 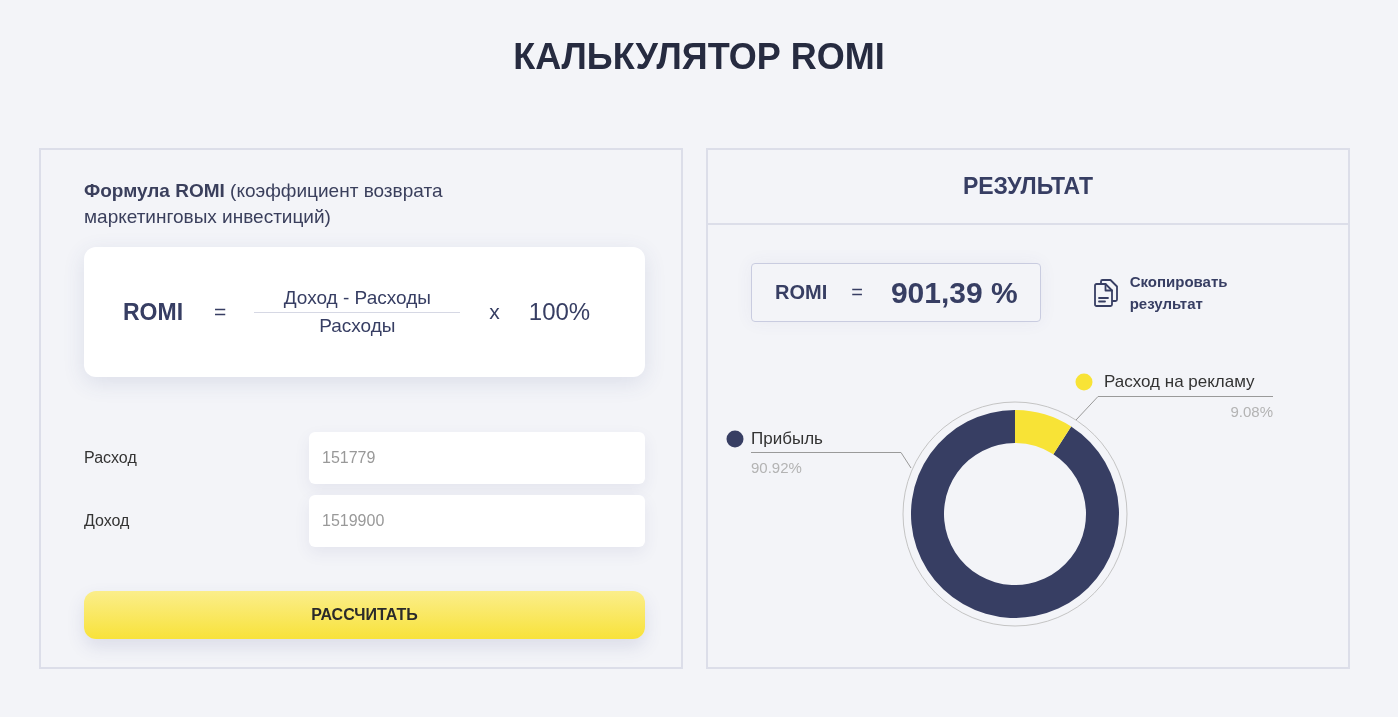 What do you see at coordinates (264, 204) in the screenshot?
I see `formula-description: Формула ROMI (коэффициент возврата маркетинговых инвестиций)` at bounding box center [264, 204].